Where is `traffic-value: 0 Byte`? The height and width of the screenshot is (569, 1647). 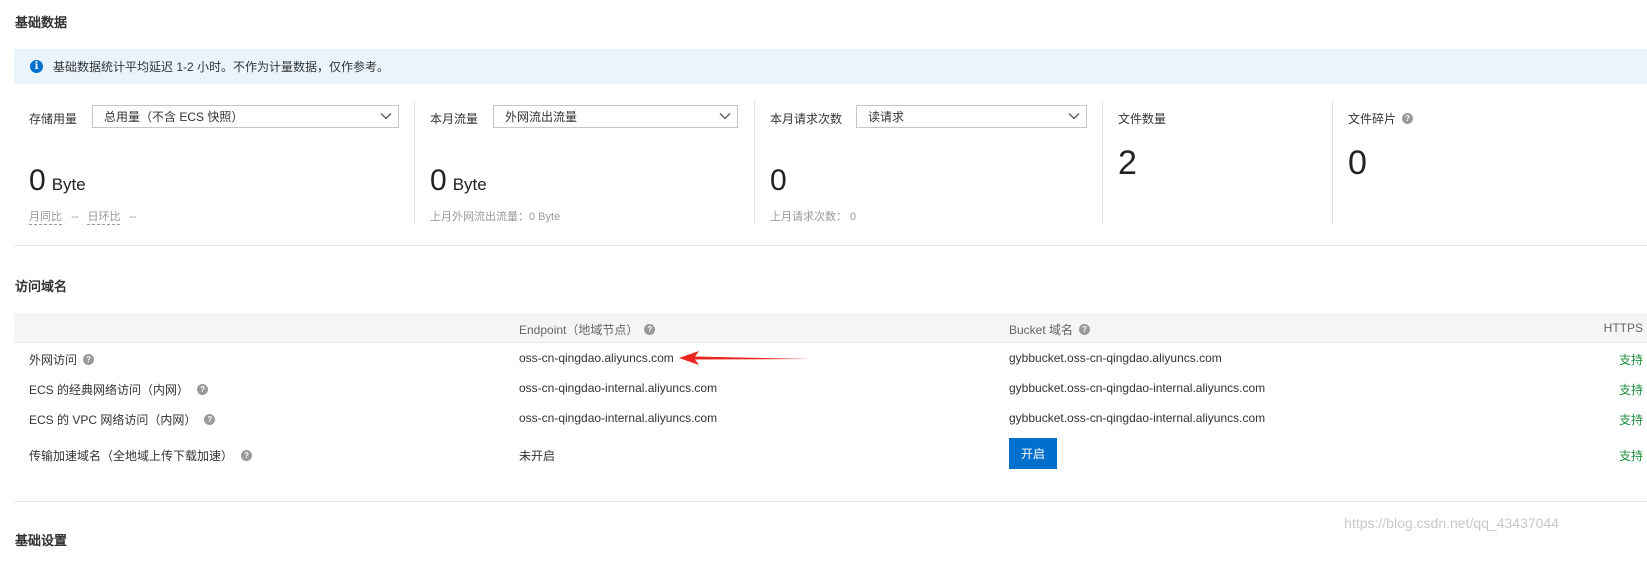
traffic-value: 0 Byte is located at coordinates (458, 180).